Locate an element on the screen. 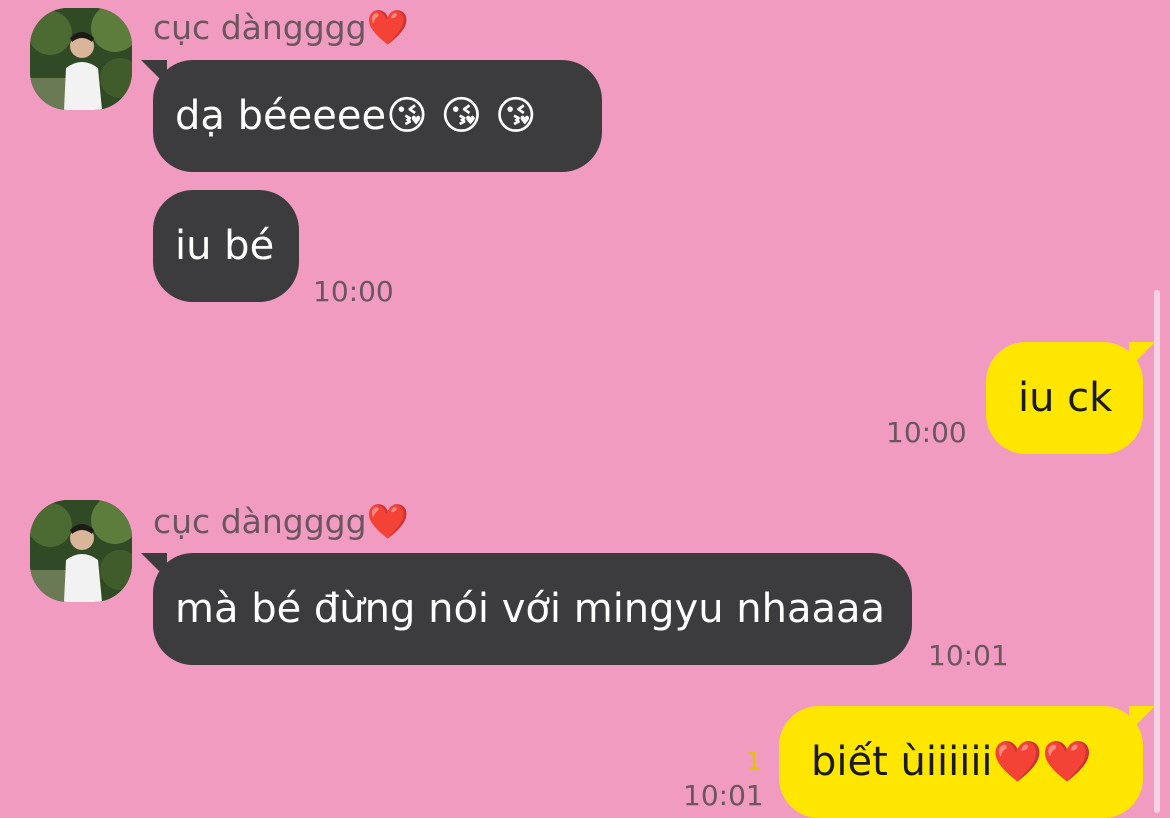 This screenshot has height=818, width=1170. message-bubble-incoming: iu bé is located at coordinates (226, 246).